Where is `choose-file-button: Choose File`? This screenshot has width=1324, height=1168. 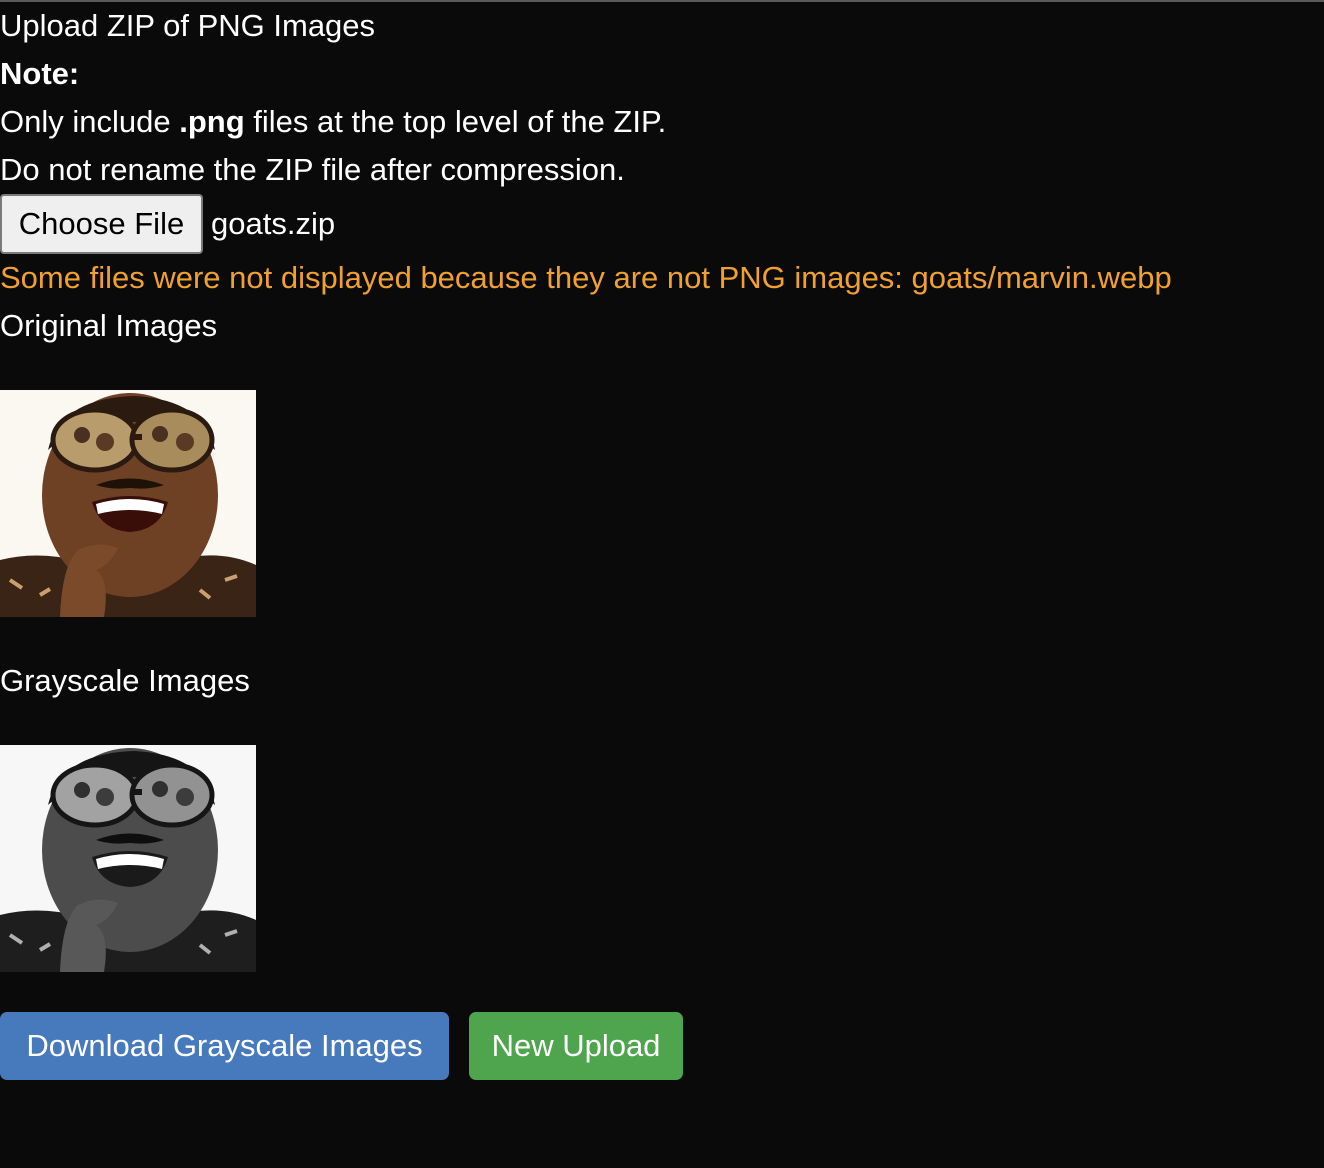 choose-file-button: Choose File is located at coordinates (101, 224).